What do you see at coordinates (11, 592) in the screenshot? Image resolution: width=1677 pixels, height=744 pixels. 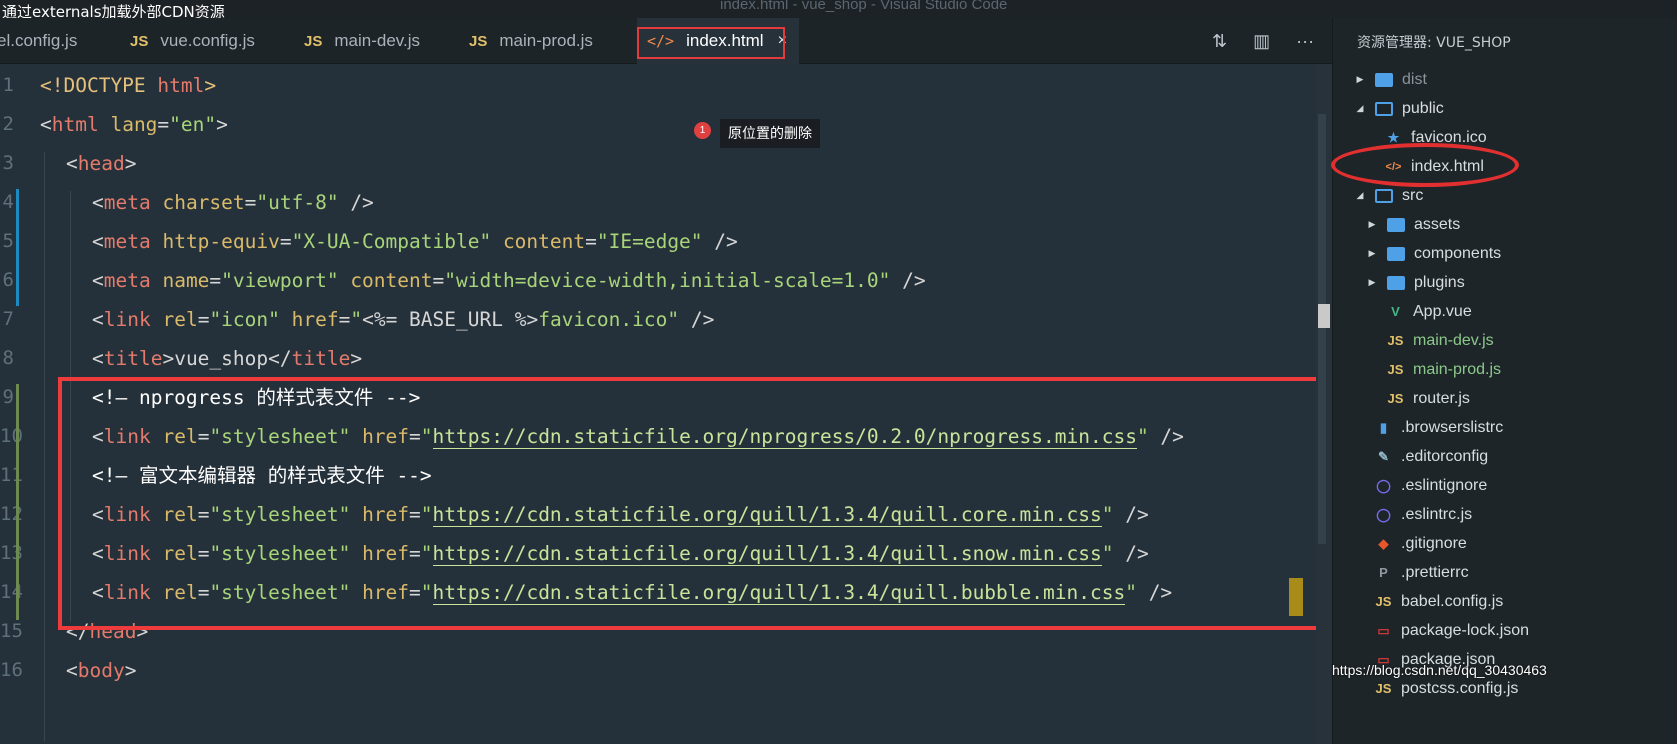 I see `line-number: 14` at bounding box center [11, 592].